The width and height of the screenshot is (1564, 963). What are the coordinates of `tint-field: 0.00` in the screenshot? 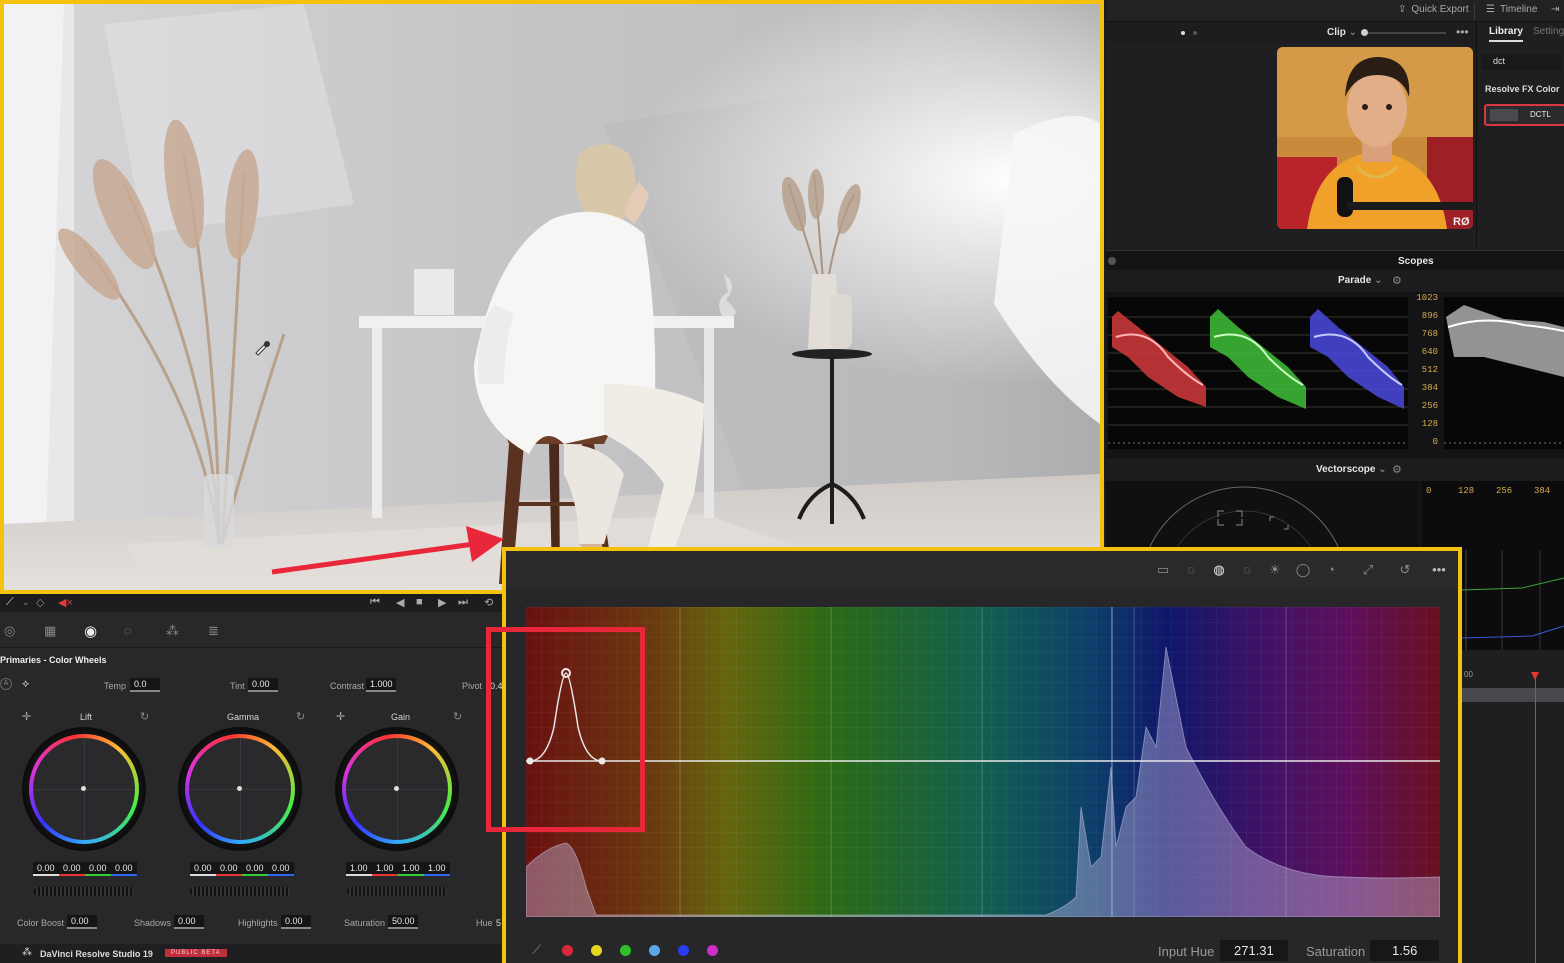 It's located at (263, 685).